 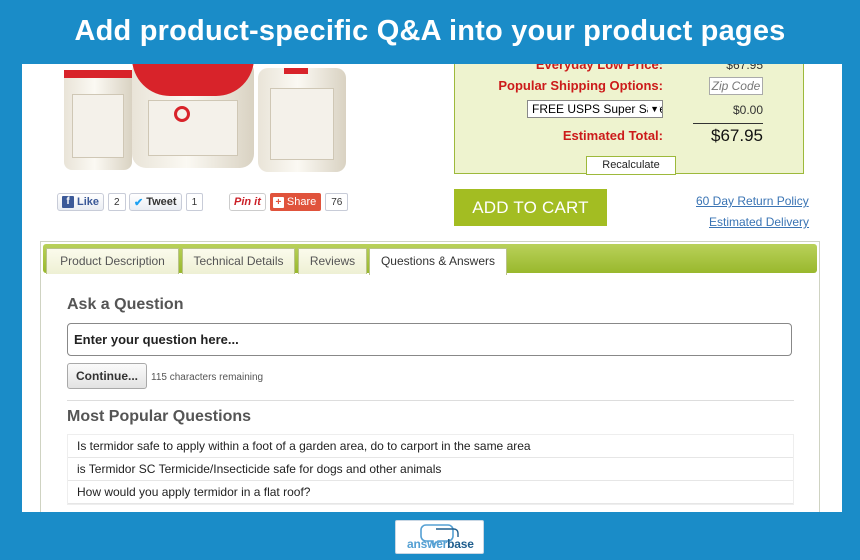 What do you see at coordinates (597, 109) in the screenshot?
I see `shipping-option-text: FREE USPS Super Saver` at bounding box center [597, 109].